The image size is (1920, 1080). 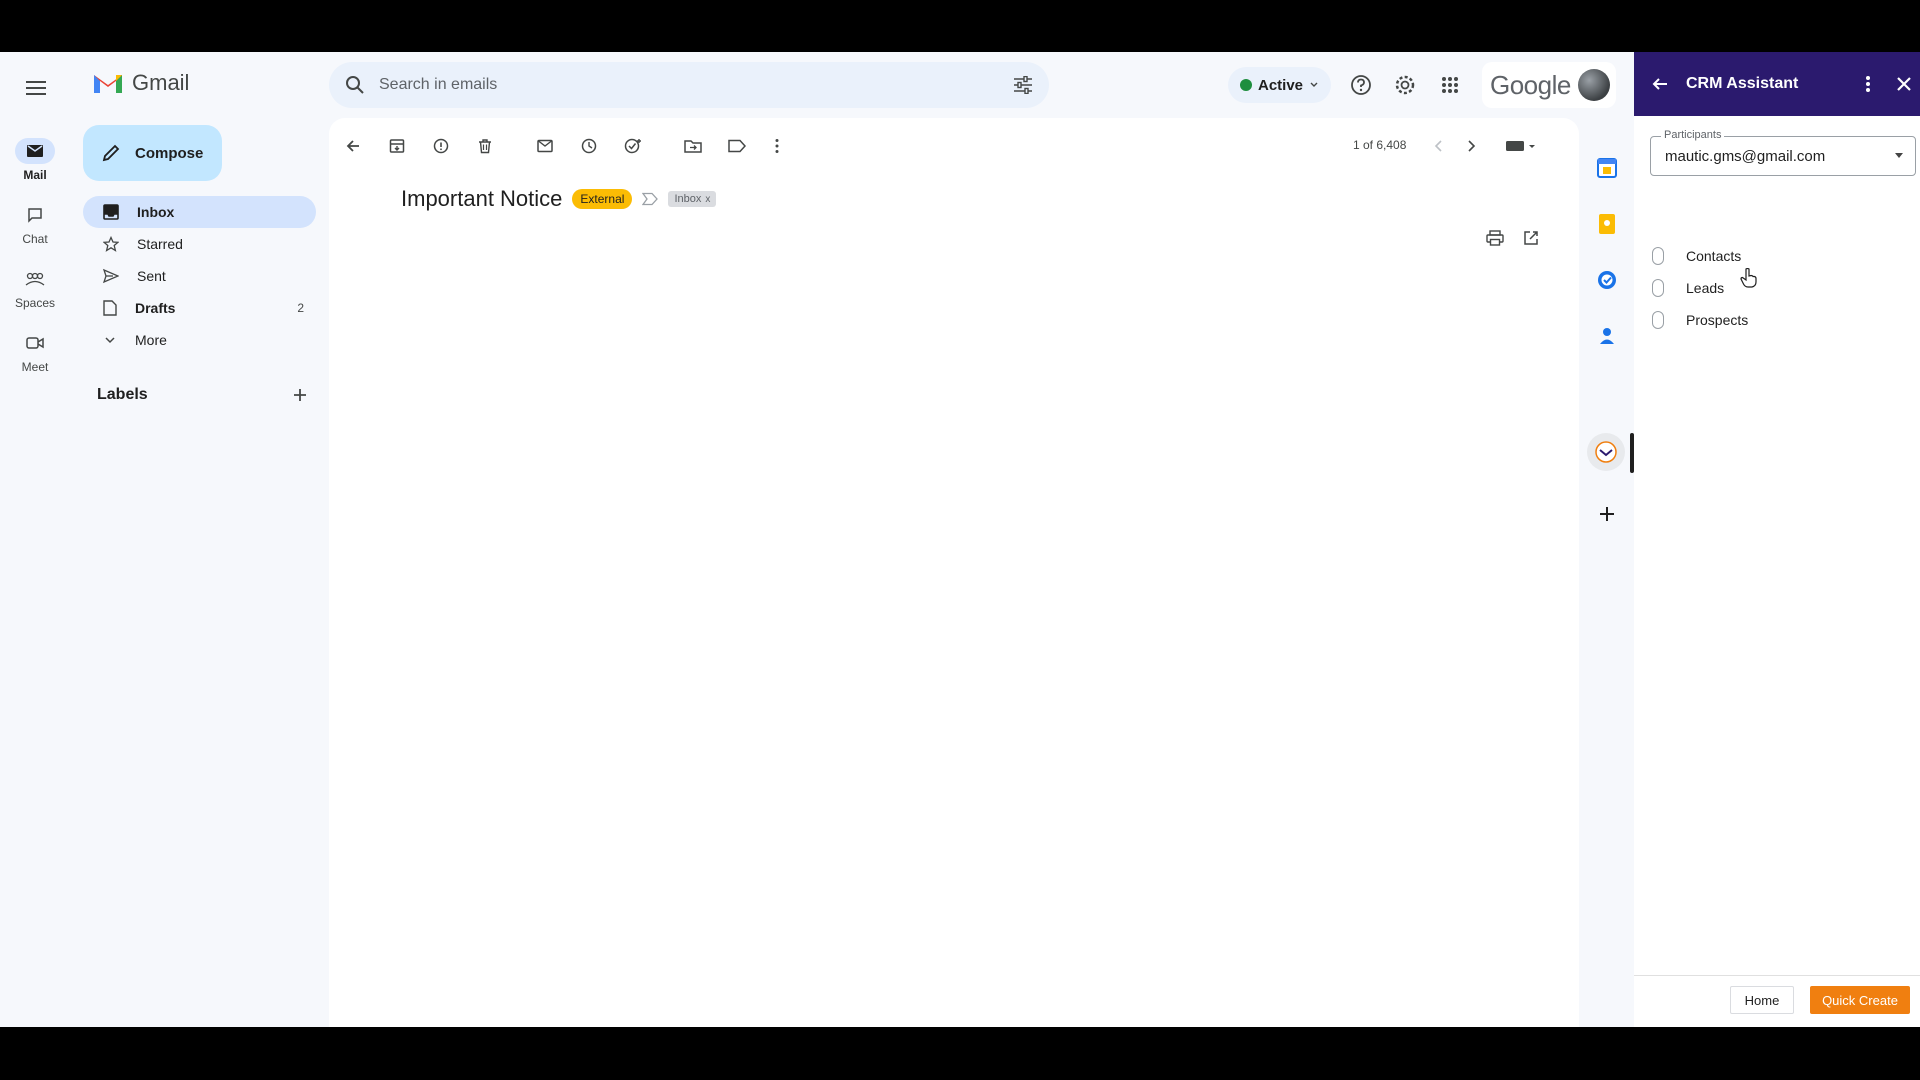 What do you see at coordinates (1607, 514) in the screenshot?
I see `get-addons-button` at bounding box center [1607, 514].